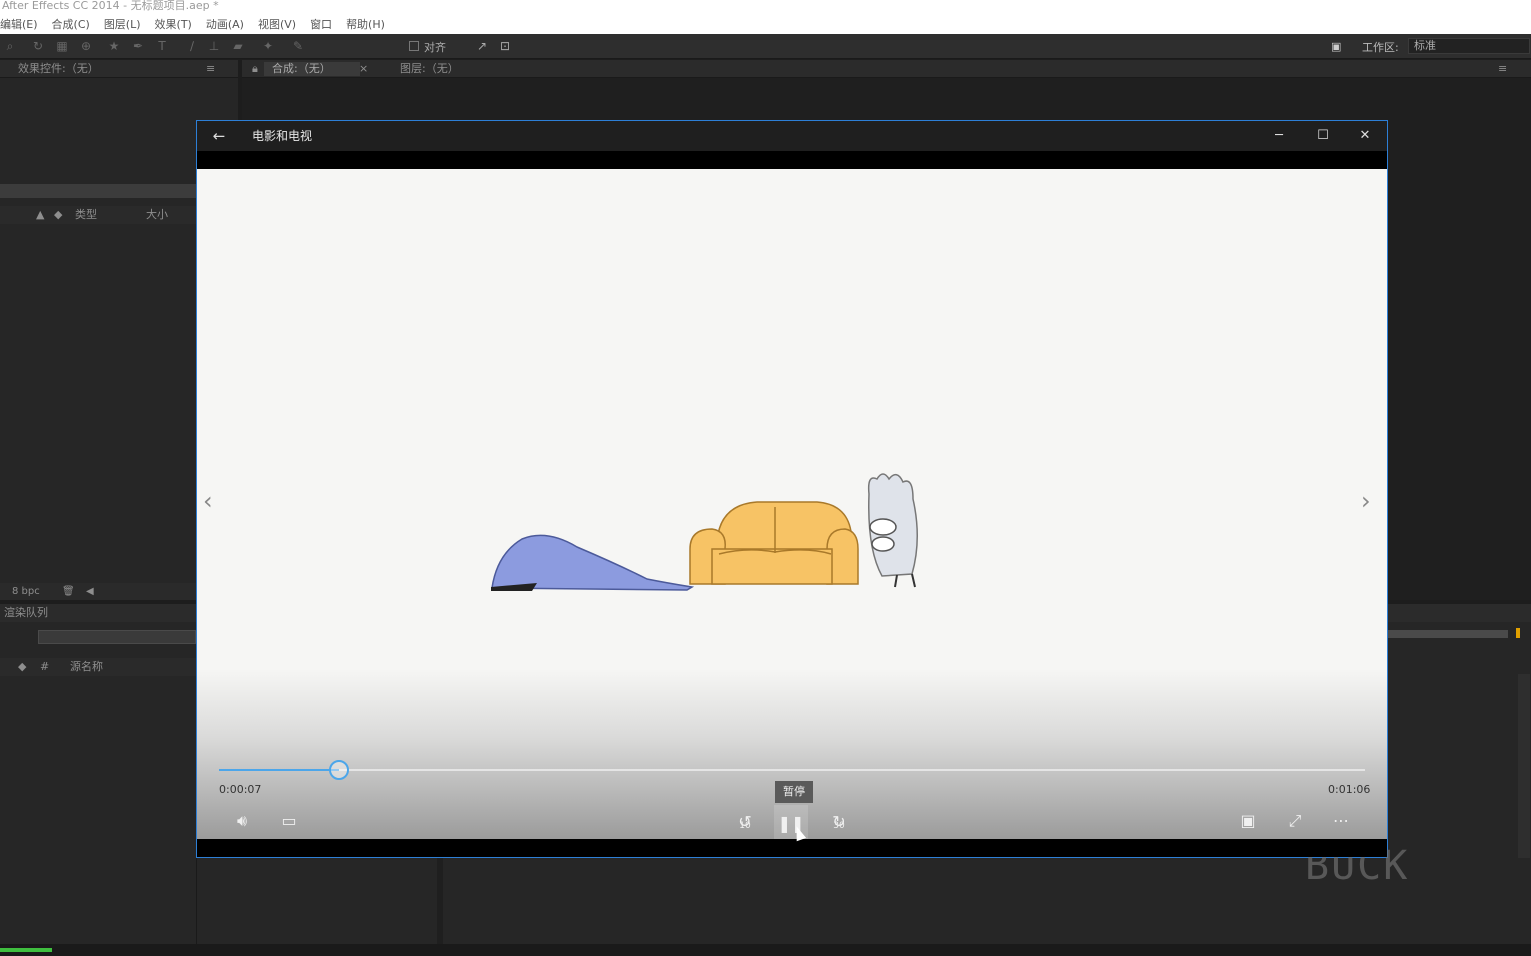  What do you see at coordinates (1295, 821) in the screenshot?
I see `fullscreen-icon: ⤢` at bounding box center [1295, 821].